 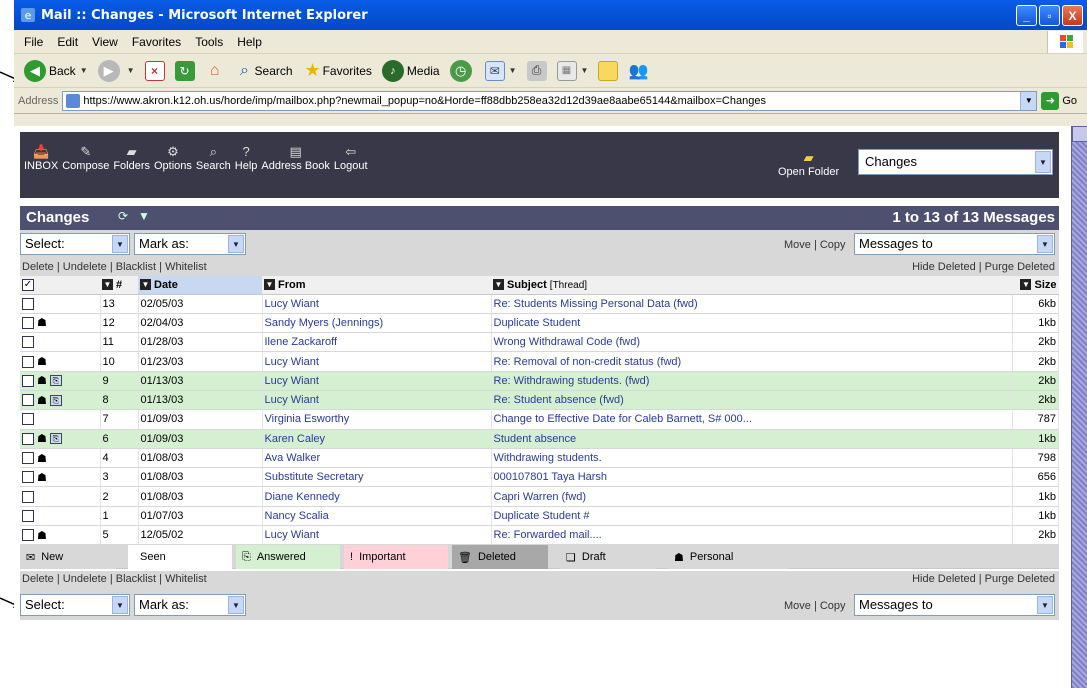 What do you see at coordinates (246, 158) in the screenshot?
I see `nav-item-help: ? Help` at bounding box center [246, 158].